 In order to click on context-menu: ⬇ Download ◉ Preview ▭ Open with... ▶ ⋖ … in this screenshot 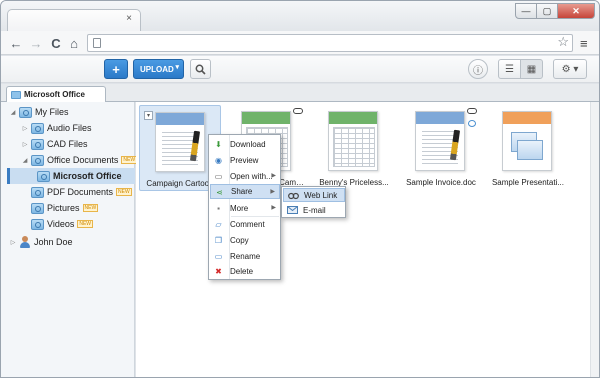, I will do `click(244, 207)`.